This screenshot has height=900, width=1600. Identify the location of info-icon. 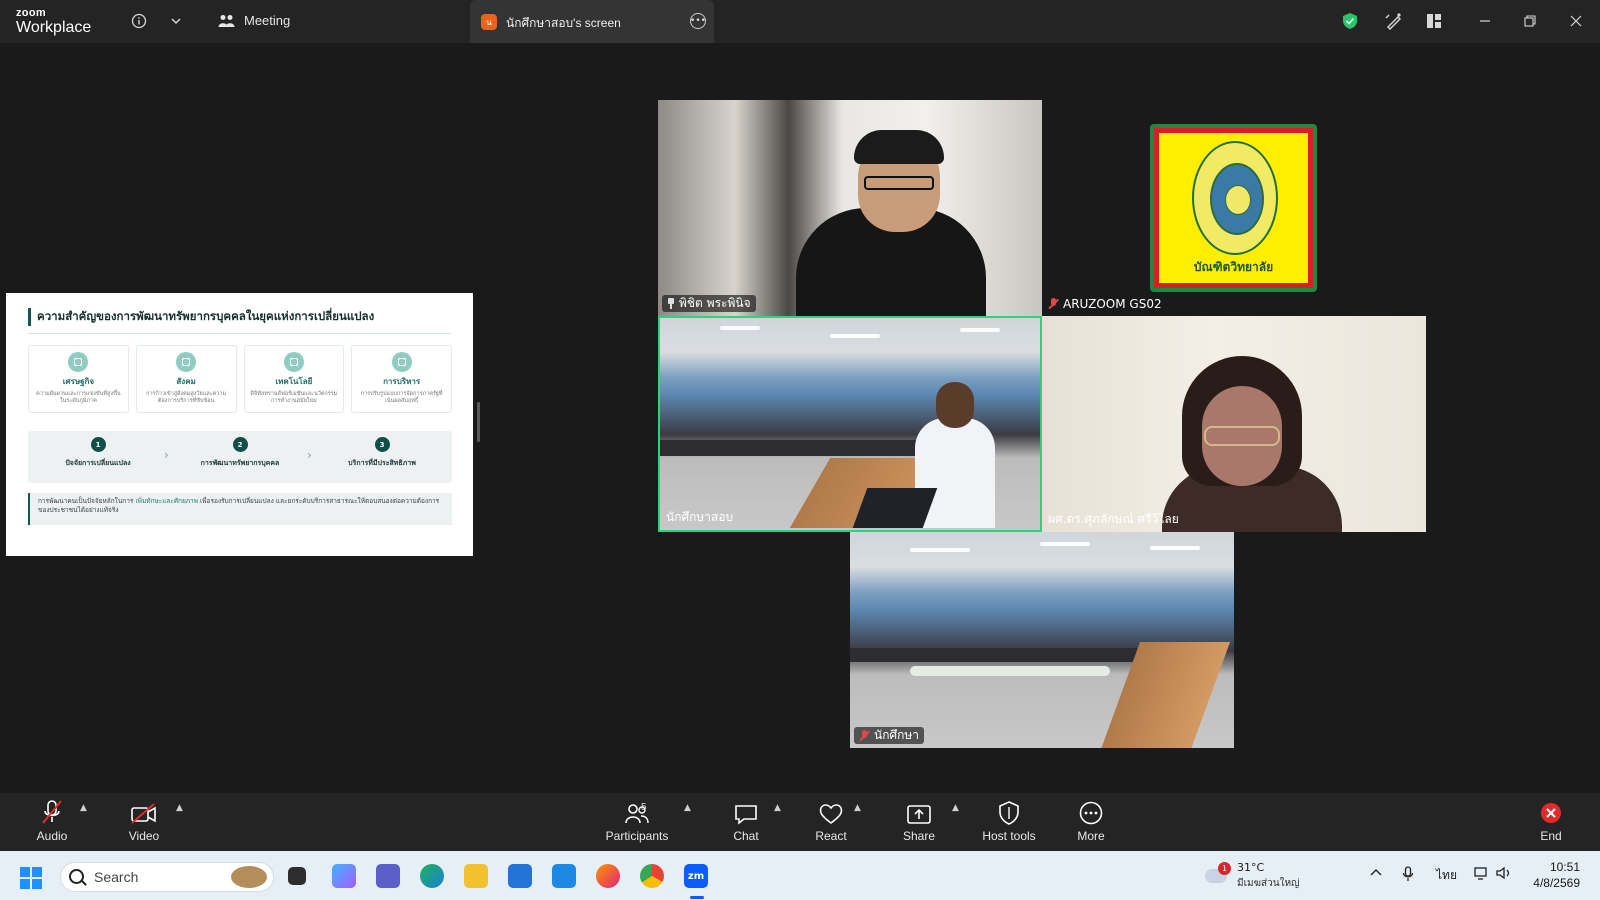
(139, 21).